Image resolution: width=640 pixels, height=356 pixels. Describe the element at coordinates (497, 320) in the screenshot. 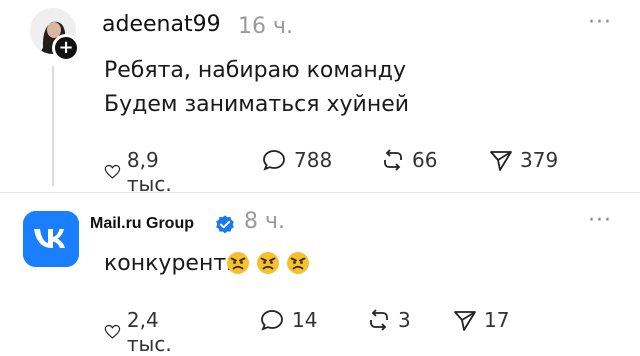

I see `share-count: 17` at that location.